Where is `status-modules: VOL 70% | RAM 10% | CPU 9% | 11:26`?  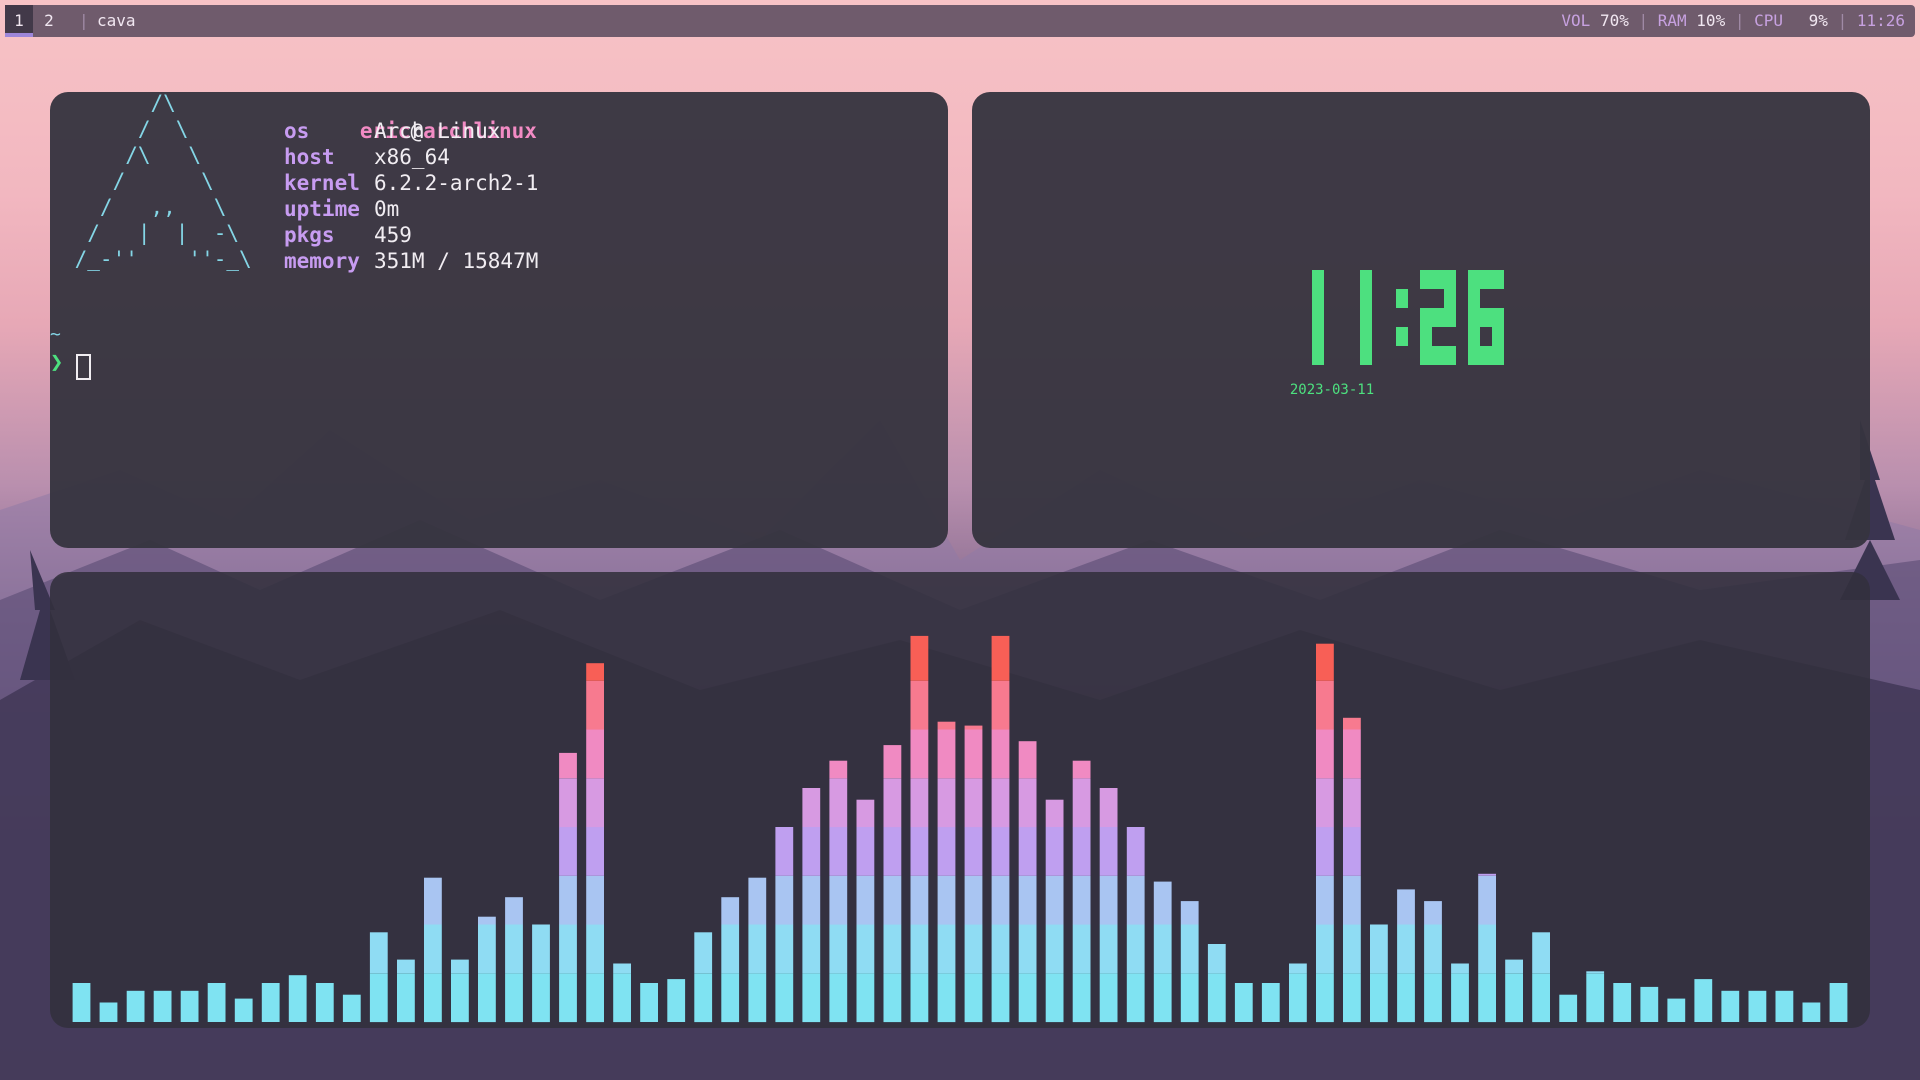
status-modules: VOL 70% | RAM 10% | CPU 9% | 11:26 is located at coordinates (1733, 20).